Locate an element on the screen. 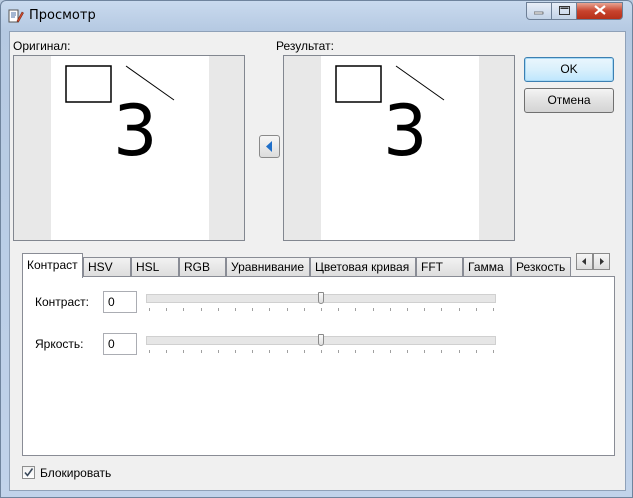 The image size is (633, 498). tab-hsv: HSV is located at coordinates (107, 267).